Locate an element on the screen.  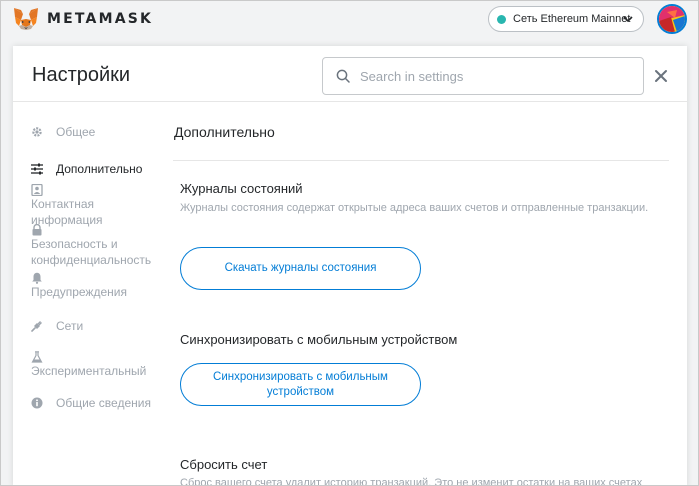
gear-icon is located at coordinates (37, 132).